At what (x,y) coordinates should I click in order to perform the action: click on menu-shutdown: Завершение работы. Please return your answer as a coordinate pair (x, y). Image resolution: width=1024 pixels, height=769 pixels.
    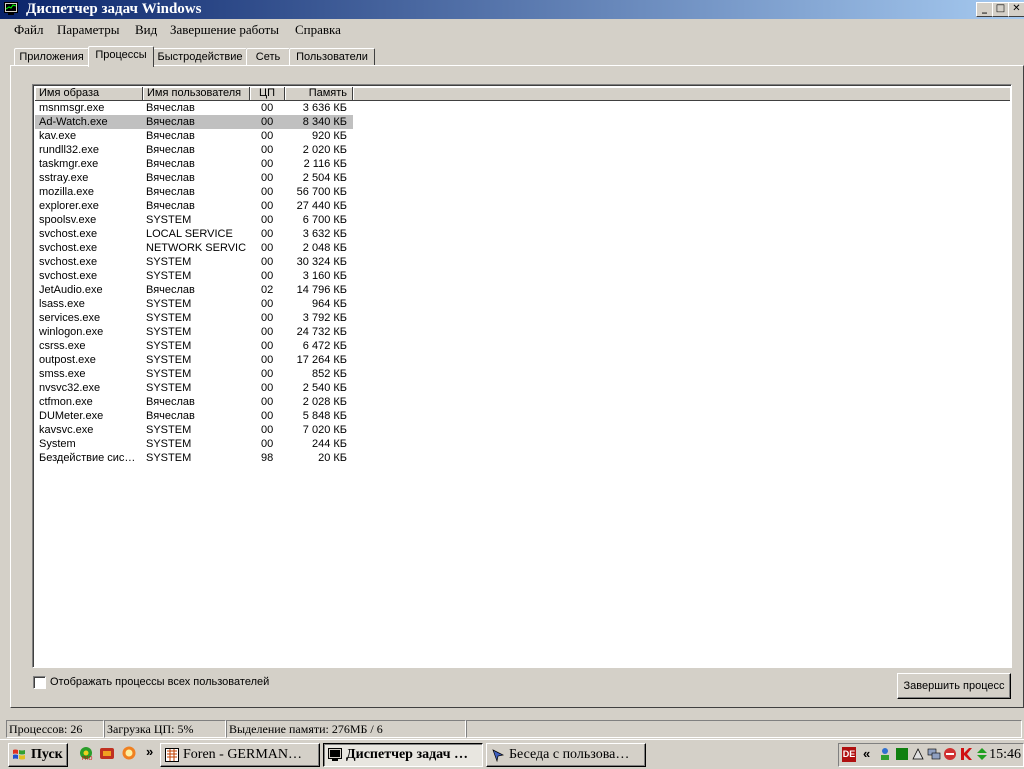
    Looking at the image, I should click on (224, 30).